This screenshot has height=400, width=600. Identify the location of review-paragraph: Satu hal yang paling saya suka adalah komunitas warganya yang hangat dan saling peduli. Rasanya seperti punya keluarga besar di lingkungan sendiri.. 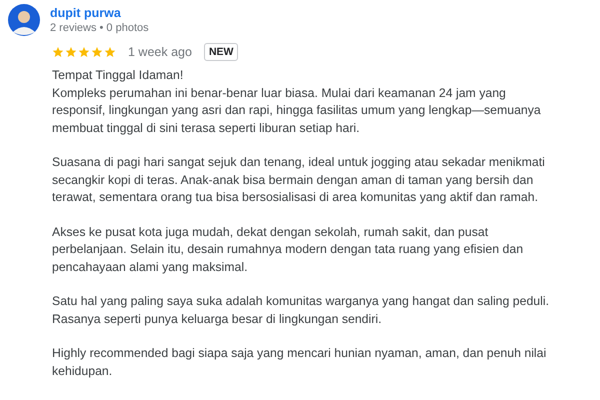
(301, 310).